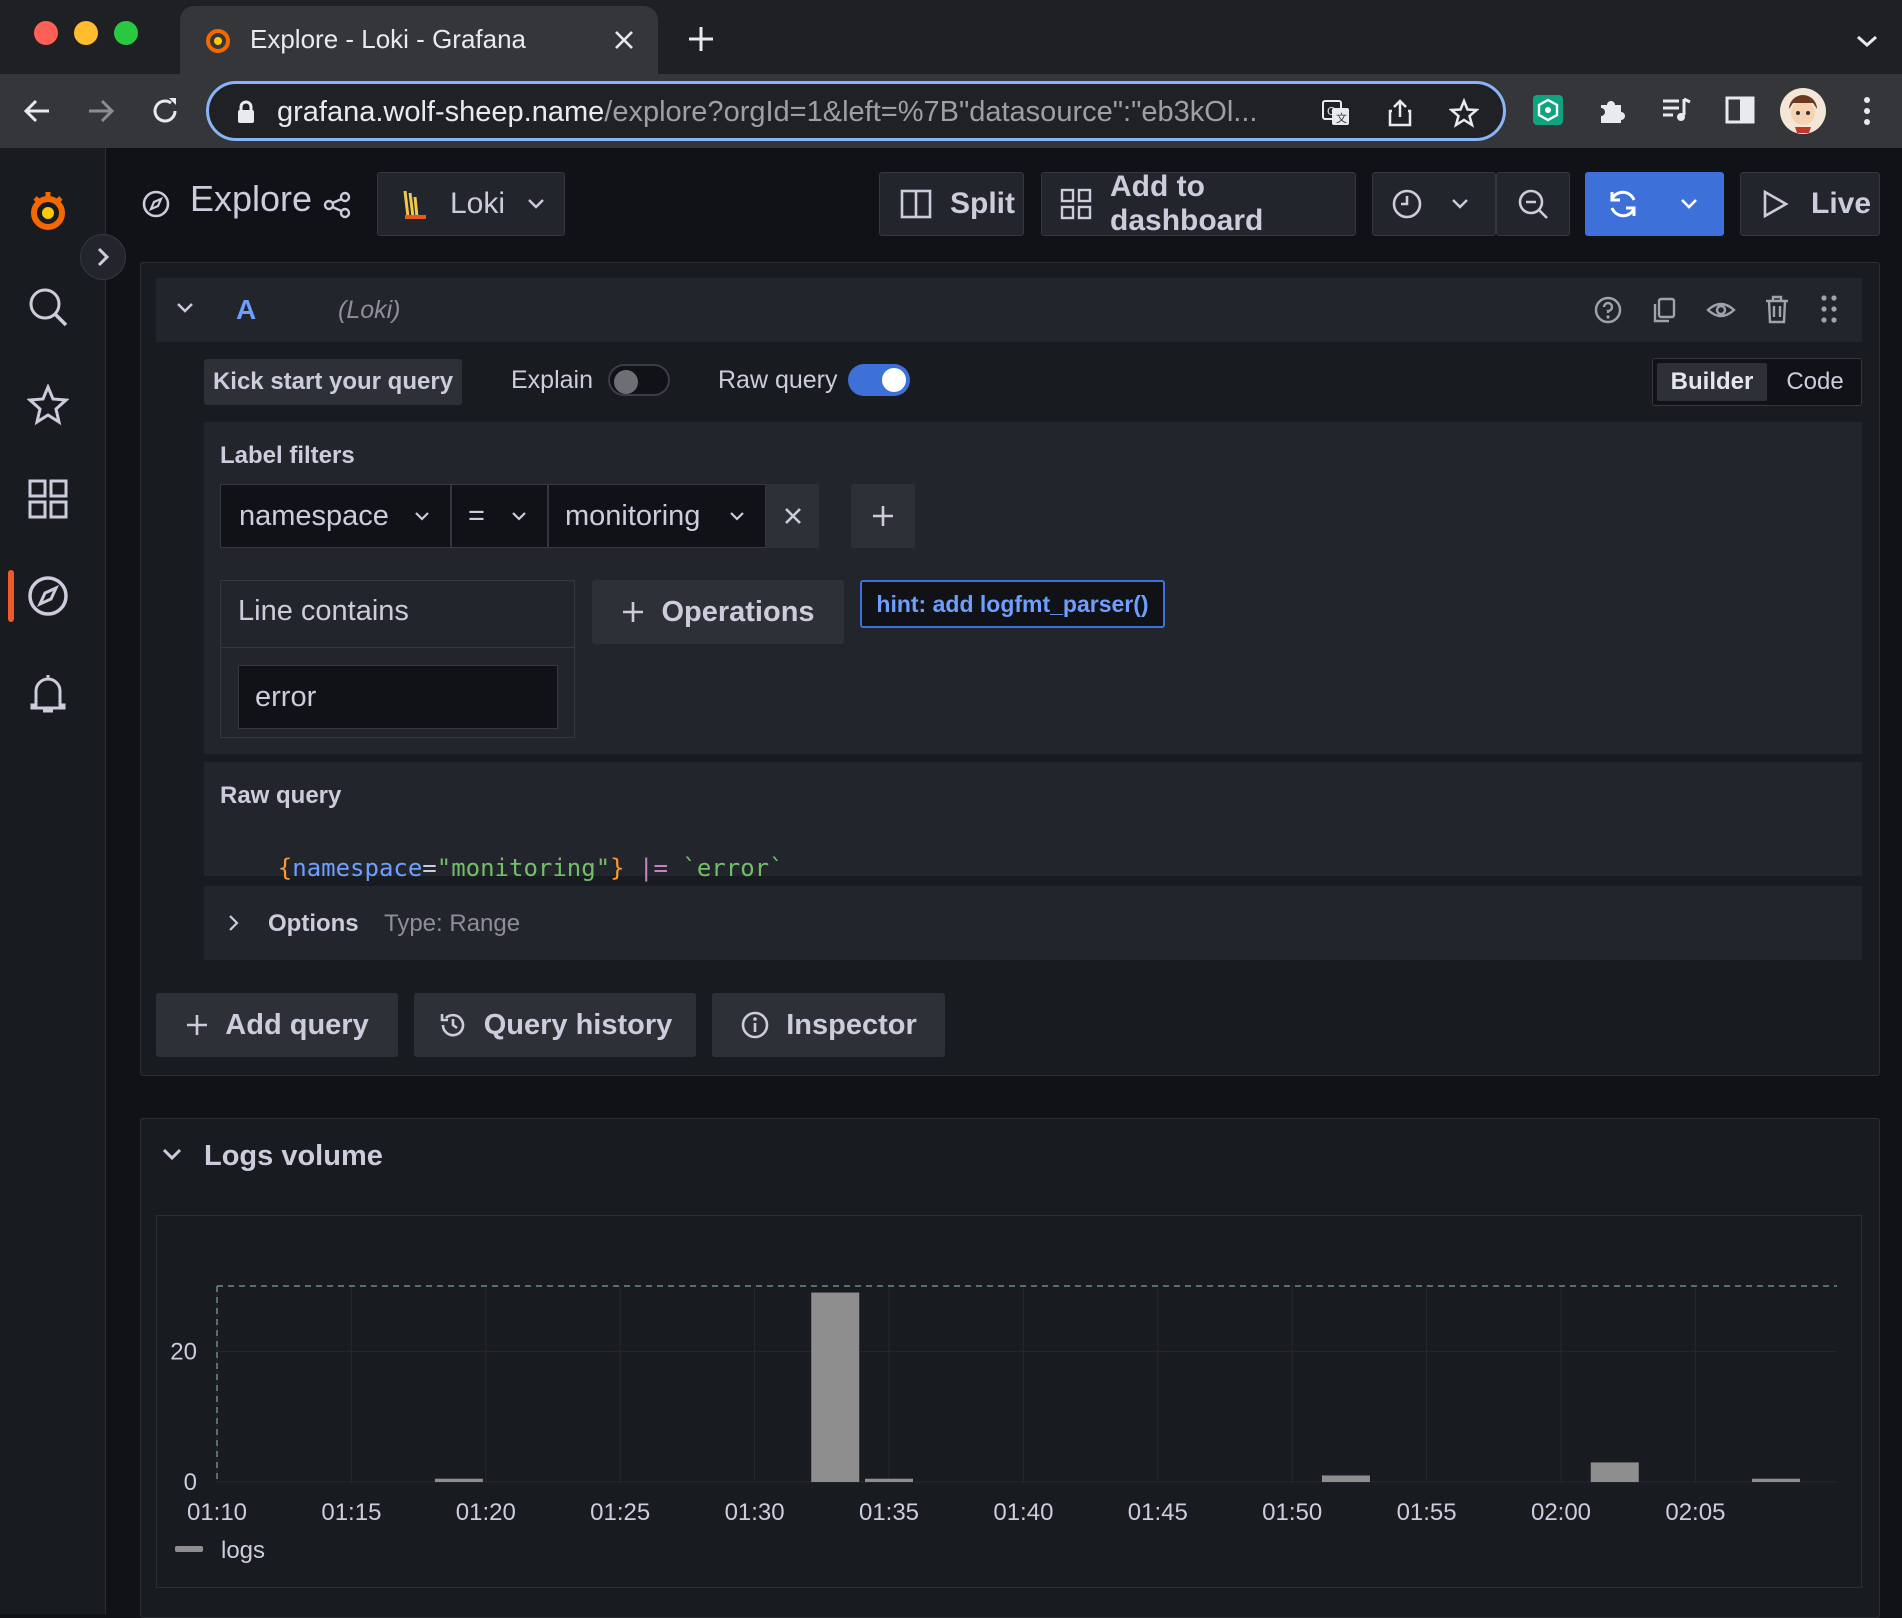 This screenshot has width=1902, height=1618. What do you see at coordinates (243, 1550) in the screenshot?
I see `legend-label: logs` at bounding box center [243, 1550].